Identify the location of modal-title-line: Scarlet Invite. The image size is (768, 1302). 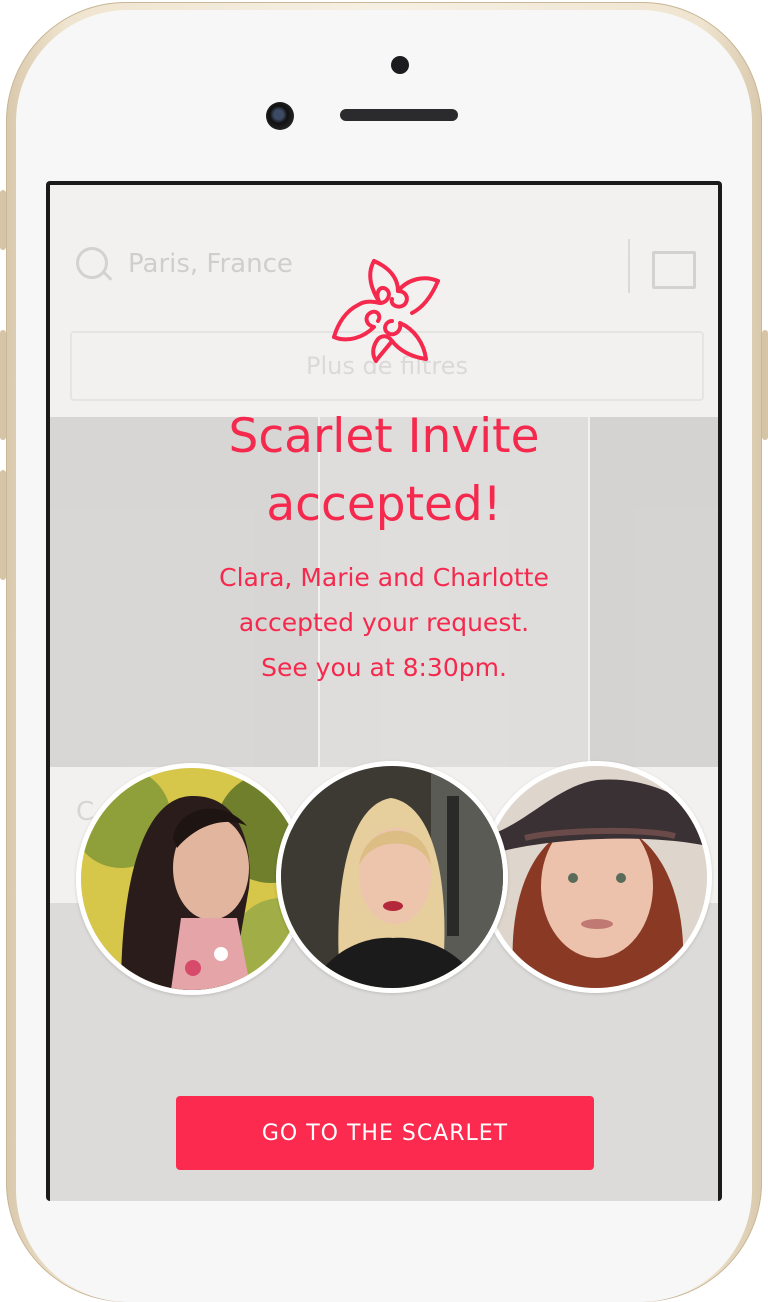
(384, 436).